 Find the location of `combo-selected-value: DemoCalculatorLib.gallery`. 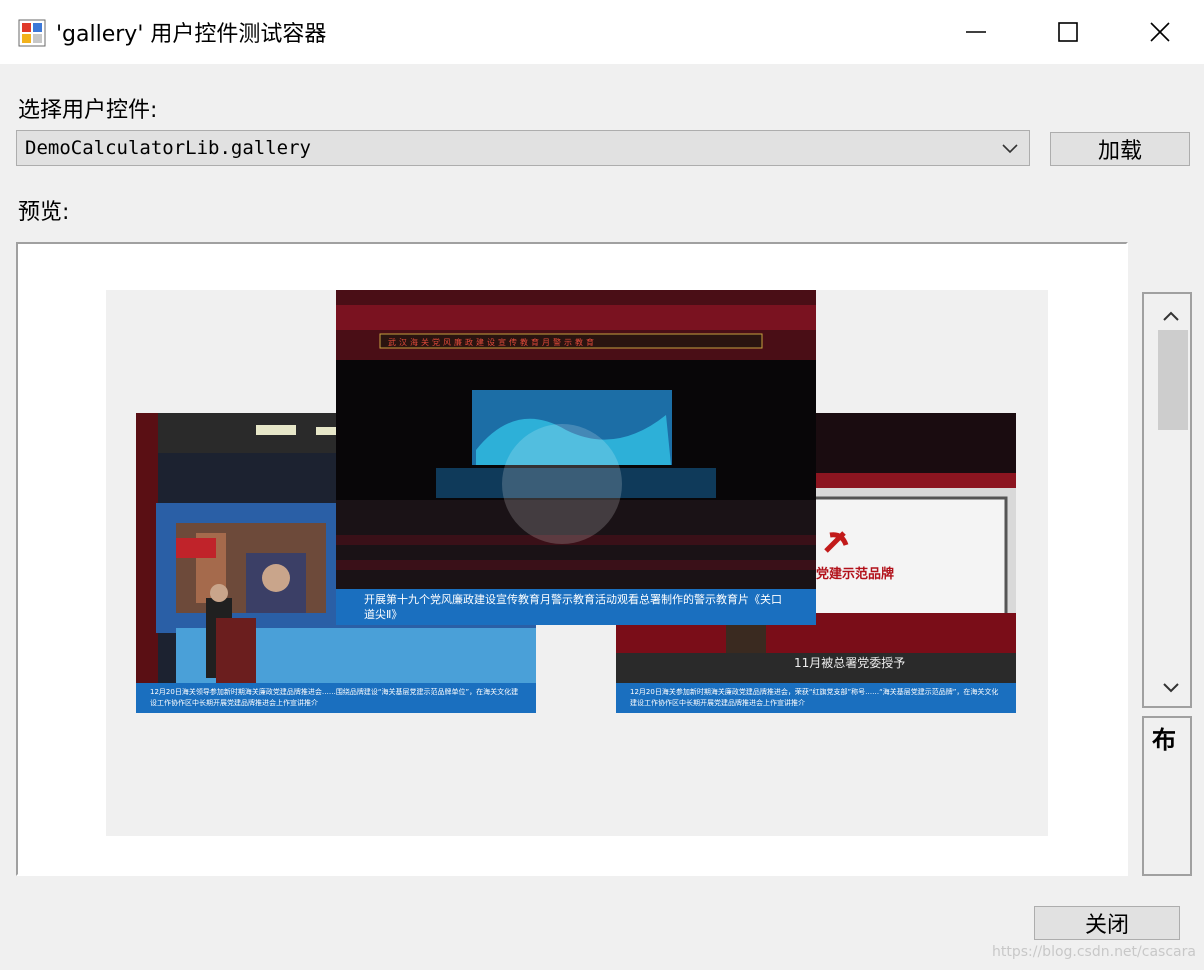

combo-selected-value: DemoCalculatorLib.gallery is located at coordinates (168, 148).